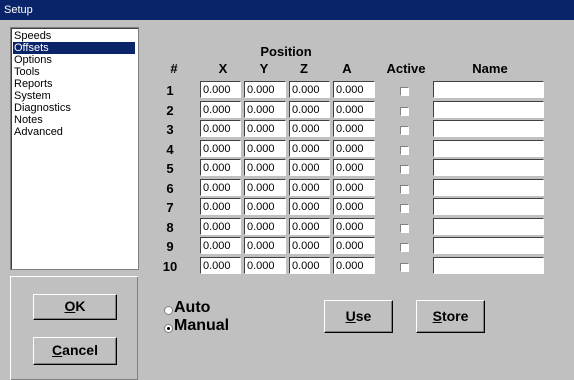  Describe the element at coordinates (264, 68) in the screenshot. I see `column-header-y: Y` at that location.